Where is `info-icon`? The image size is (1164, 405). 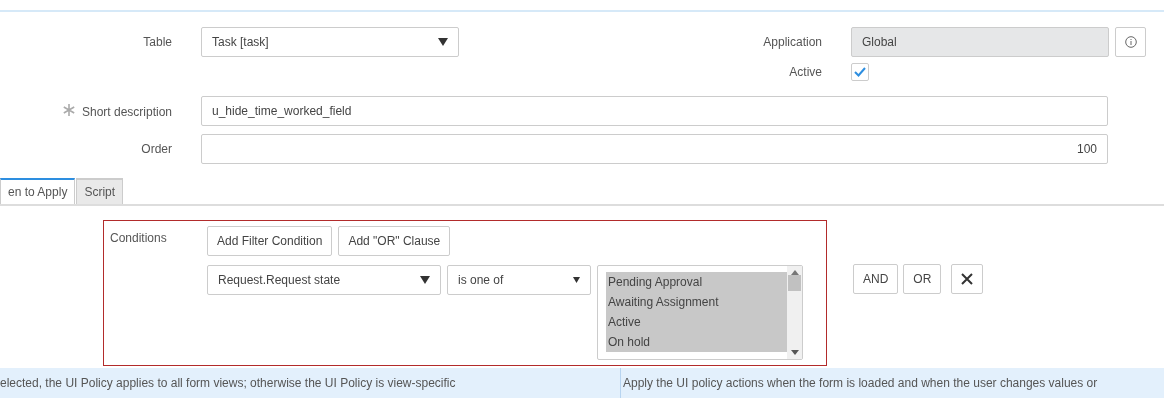
info-icon is located at coordinates (1130, 42).